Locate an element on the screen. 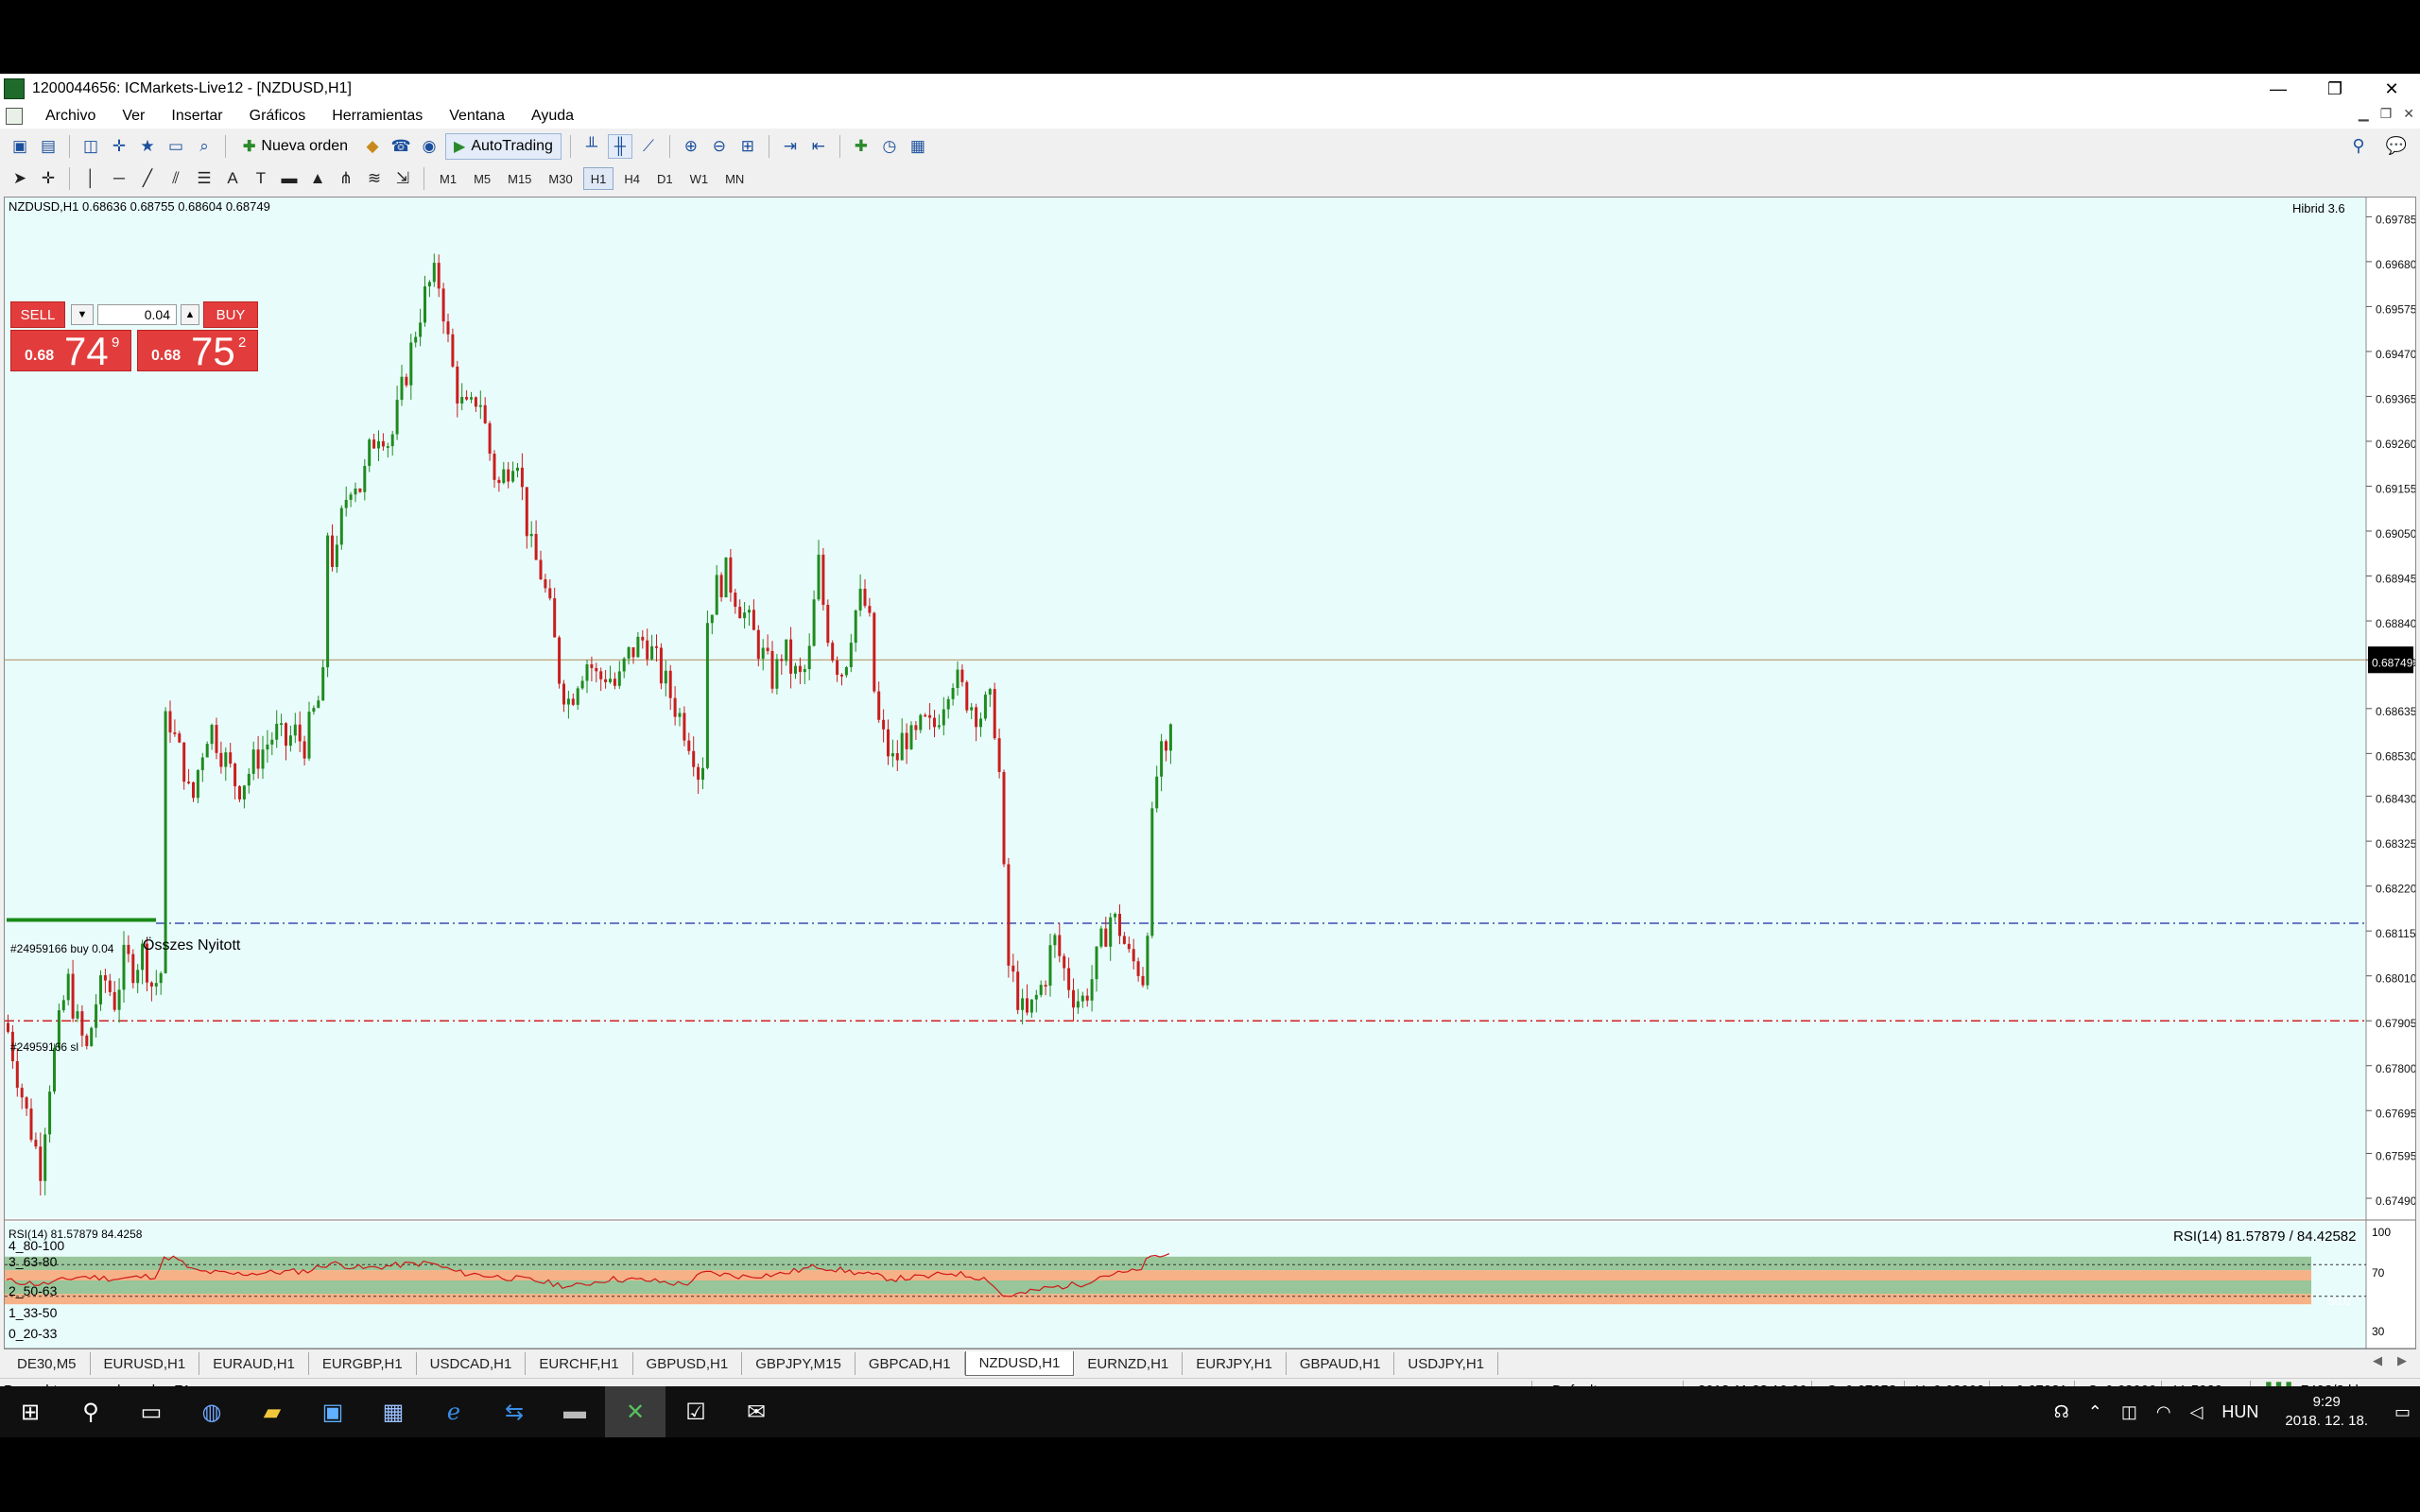 Image resolution: width=2420 pixels, height=1512 pixels. sell-price-quote: 0.68 74 9 is located at coordinates (70, 351).